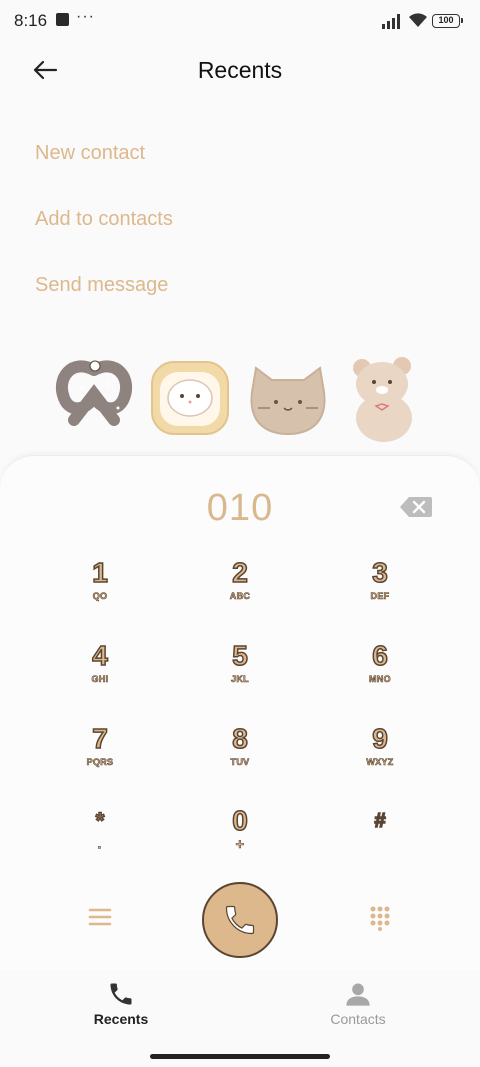 Image resolution: width=480 pixels, height=1067 pixels. Describe the element at coordinates (358, 994) in the screenshot. I see `person-icon` at that location.